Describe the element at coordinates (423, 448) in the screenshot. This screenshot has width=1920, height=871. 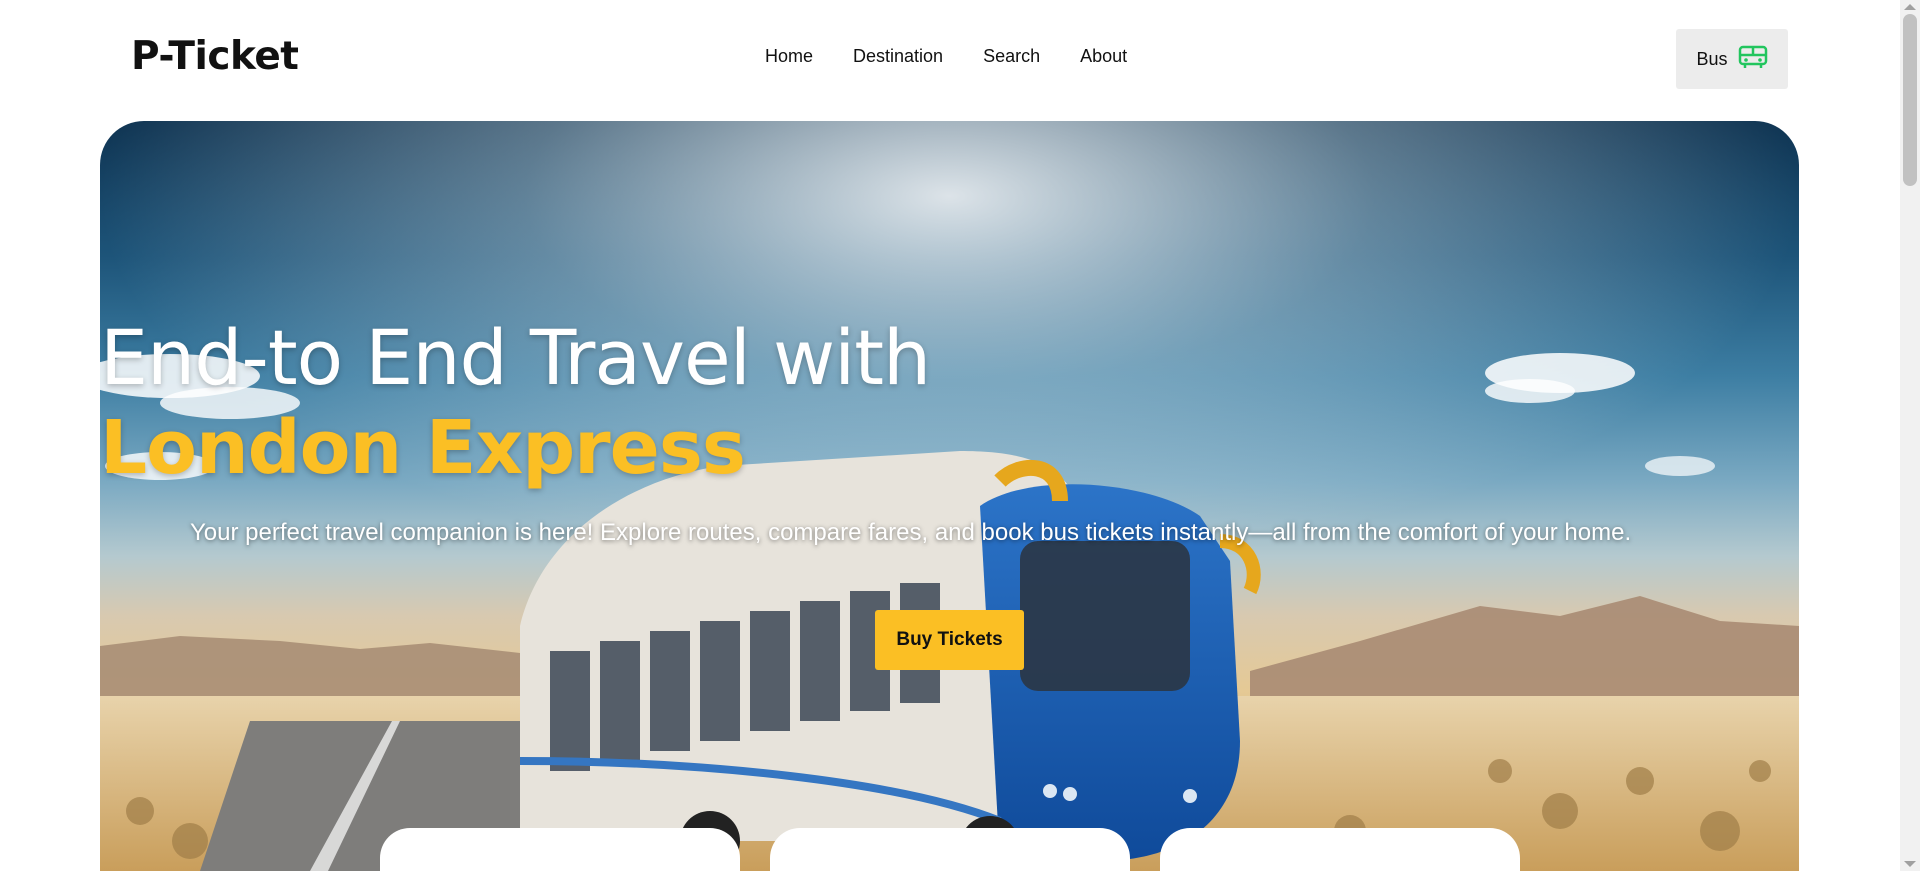
I see `hero-highlight: London Express` at that location.